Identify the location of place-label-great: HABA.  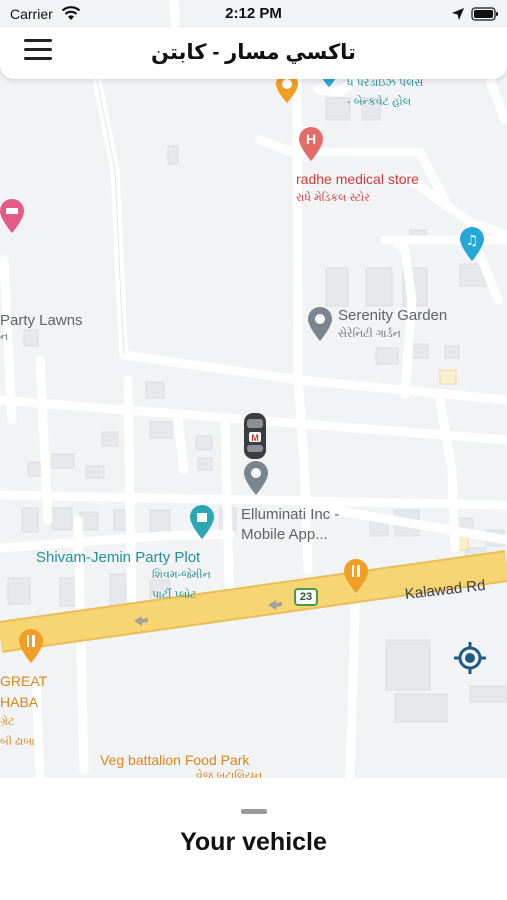
(19, 702).